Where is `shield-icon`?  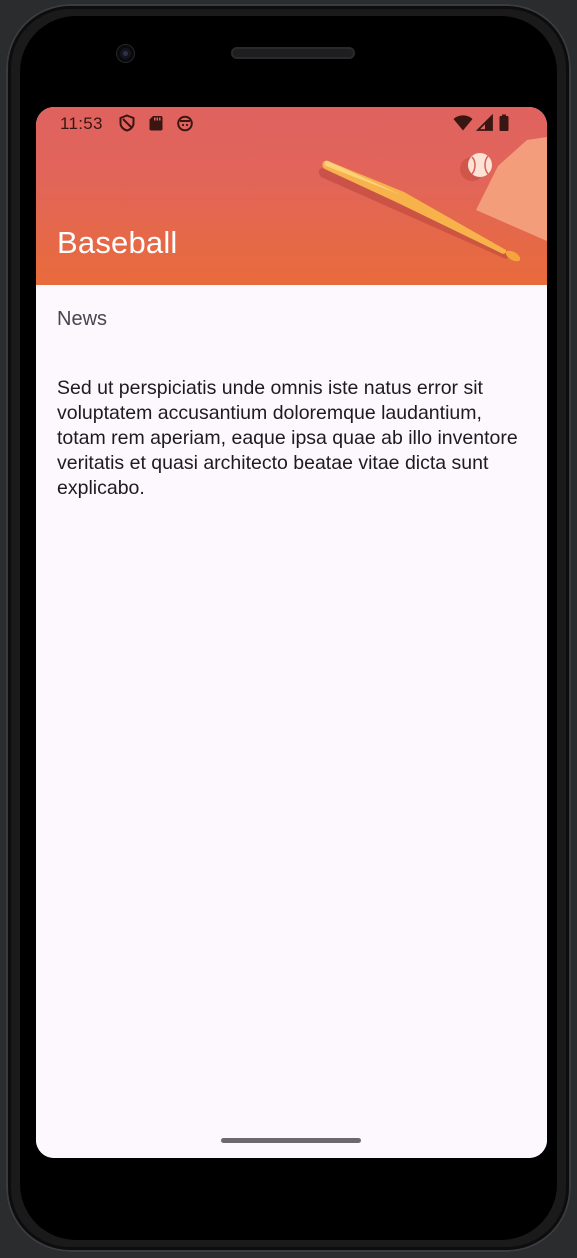 shield-icon is located at coordinates (127, 123).